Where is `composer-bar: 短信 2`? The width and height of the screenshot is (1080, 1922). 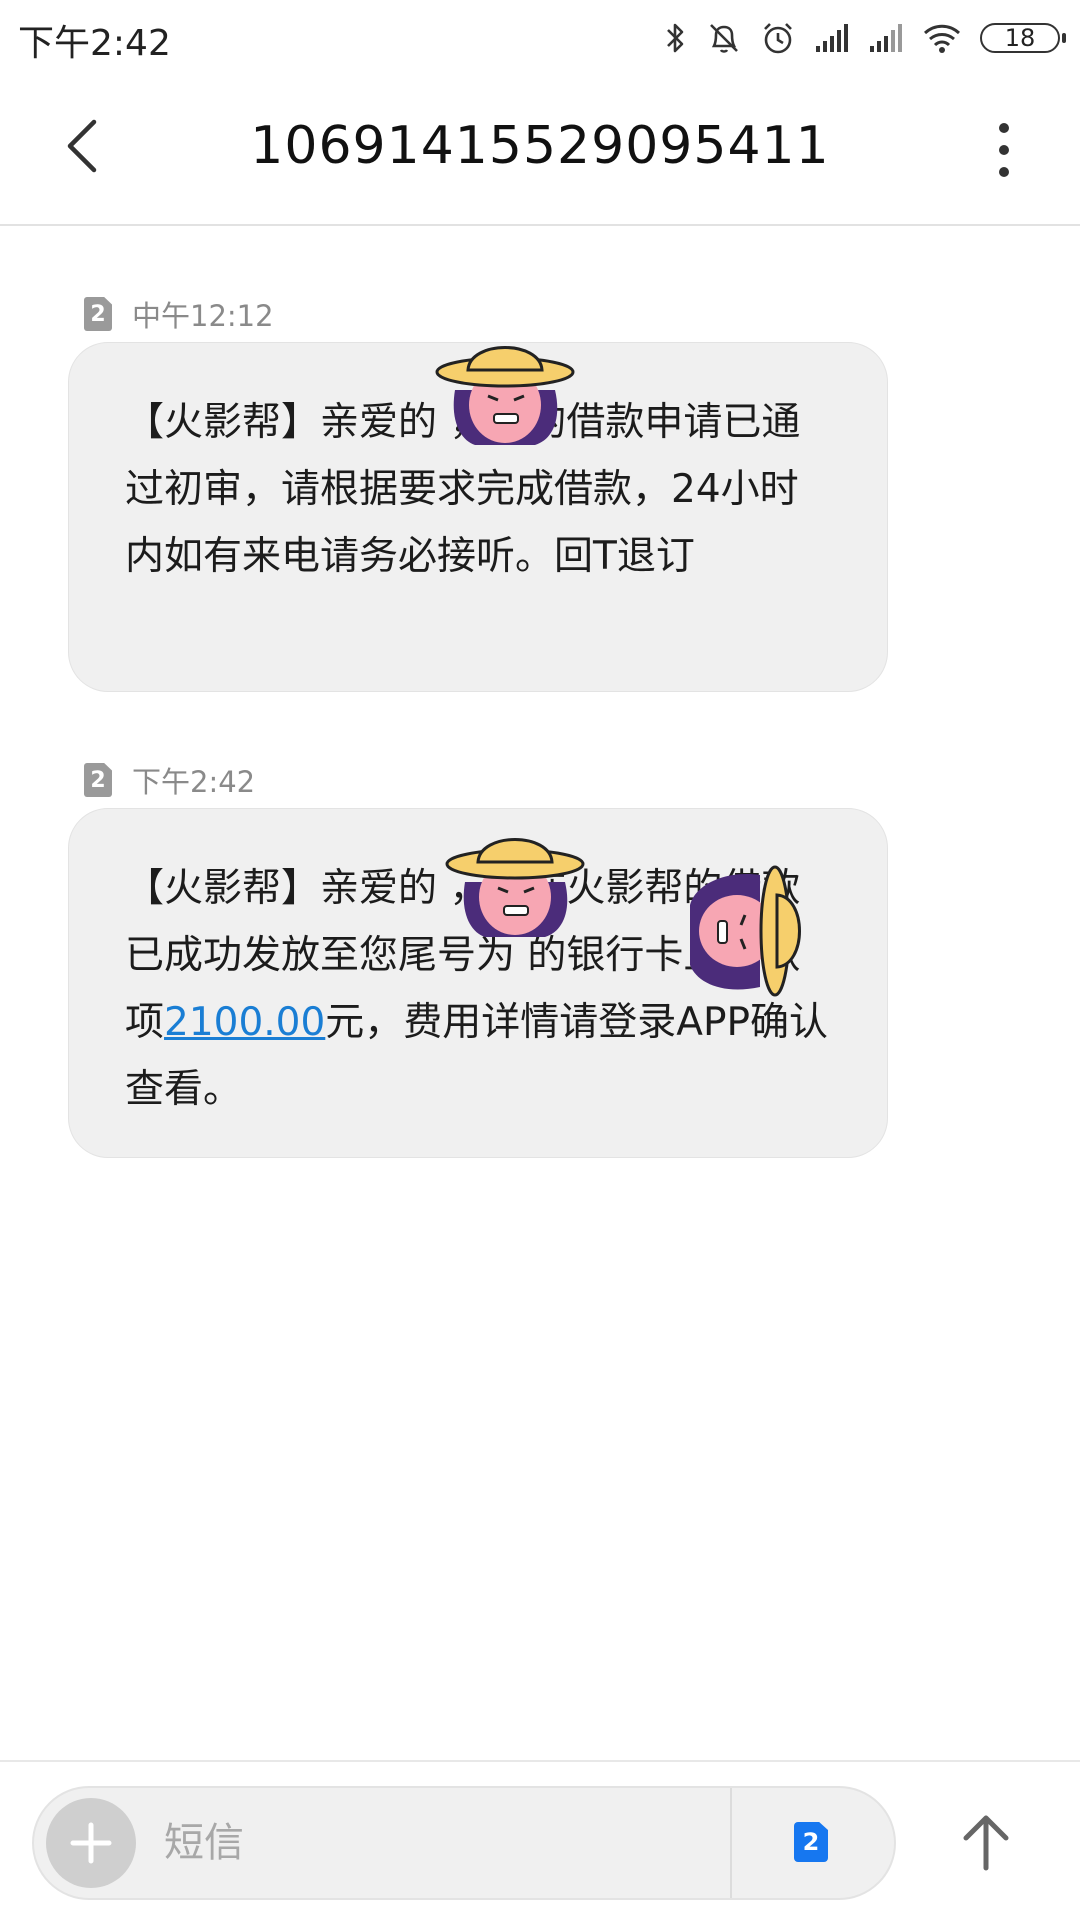 composer-bar: 短信 2 is located at coordinates (540, 1841).